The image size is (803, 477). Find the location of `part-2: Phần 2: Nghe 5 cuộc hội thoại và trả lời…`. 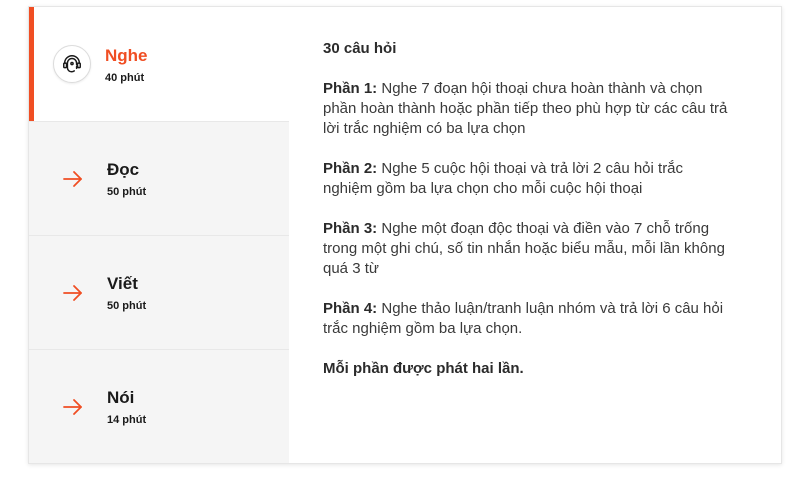

part-2: Phần 2: Nghe 5 cuộc hội thoại và trả lời… is located at coordinates (528, 179).